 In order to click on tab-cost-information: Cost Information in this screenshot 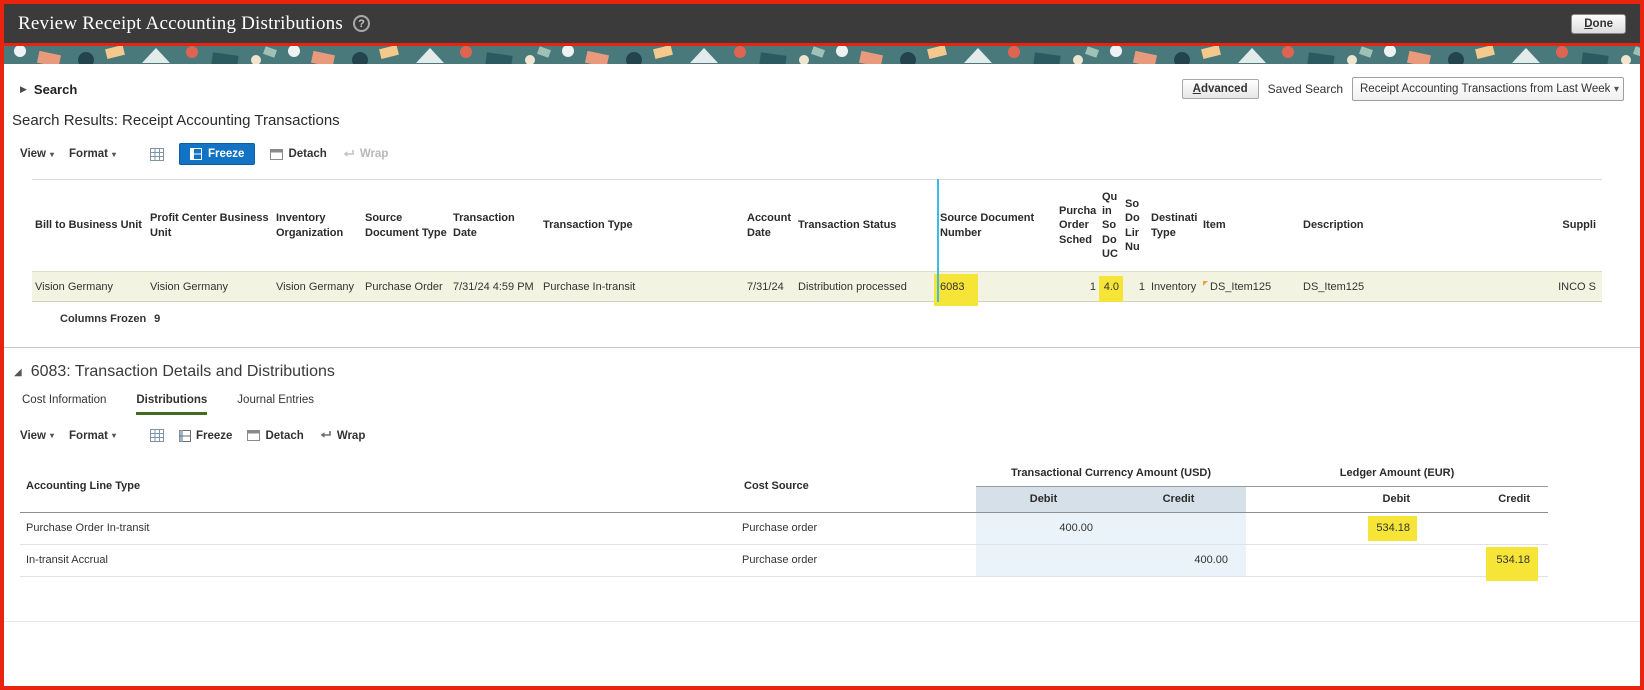, I will do `click(64, 404)`.